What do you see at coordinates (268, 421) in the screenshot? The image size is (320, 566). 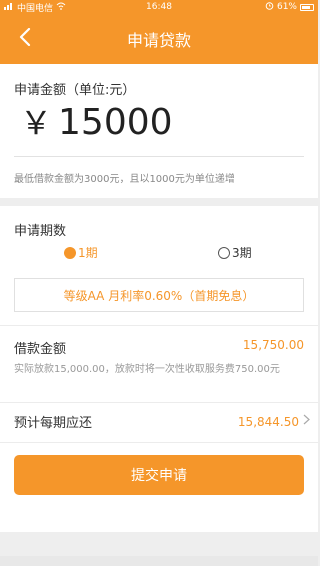 I see `monthly-payment-value: 15,844.50` at bounding box center [268, 421].